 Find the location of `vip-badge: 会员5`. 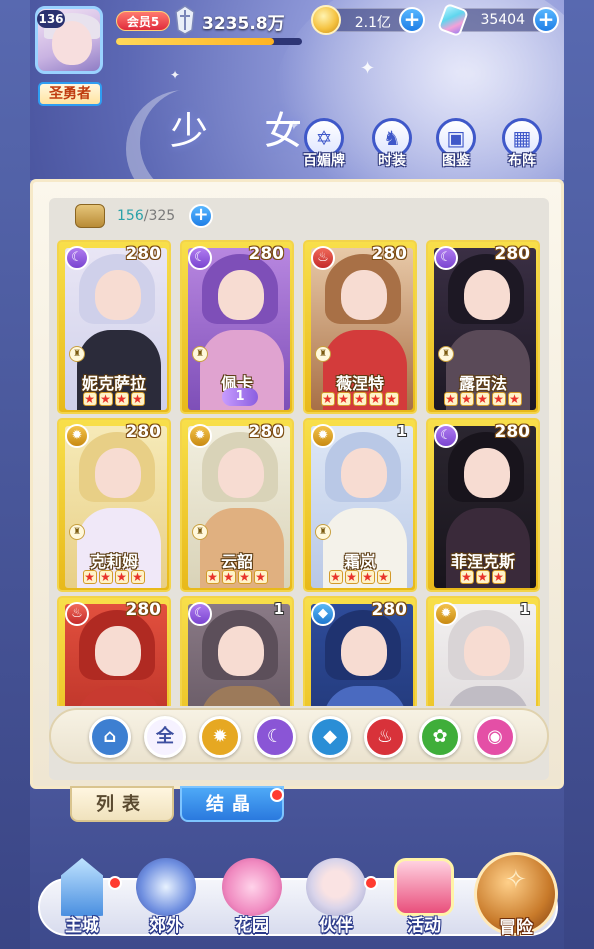

vip-badge: 会员5 is located at coordinates (143, 21).